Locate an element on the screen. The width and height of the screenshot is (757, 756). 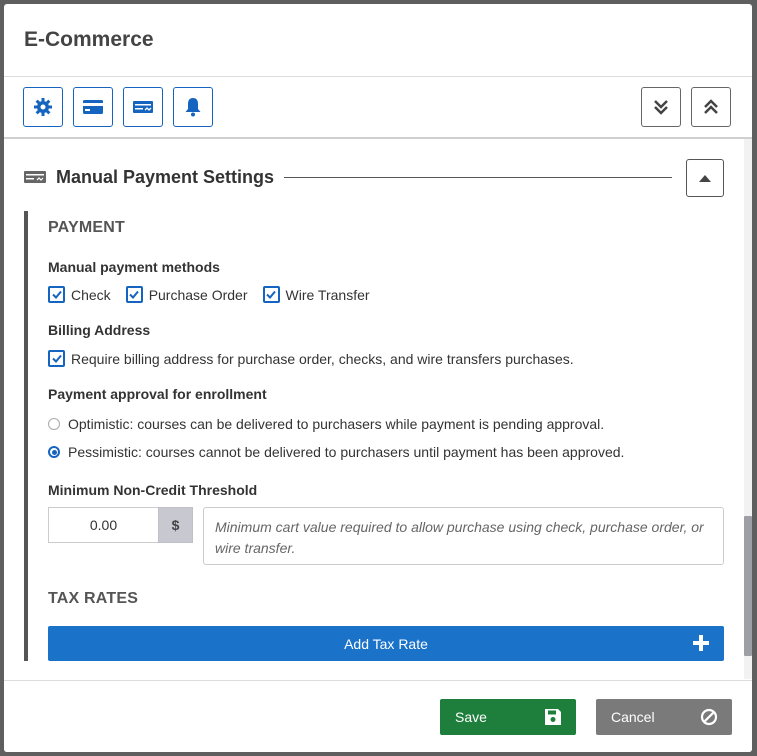
methods-checkbox-group: Check Purchase Order Wire Transfer is located at coordinates (216, 294).